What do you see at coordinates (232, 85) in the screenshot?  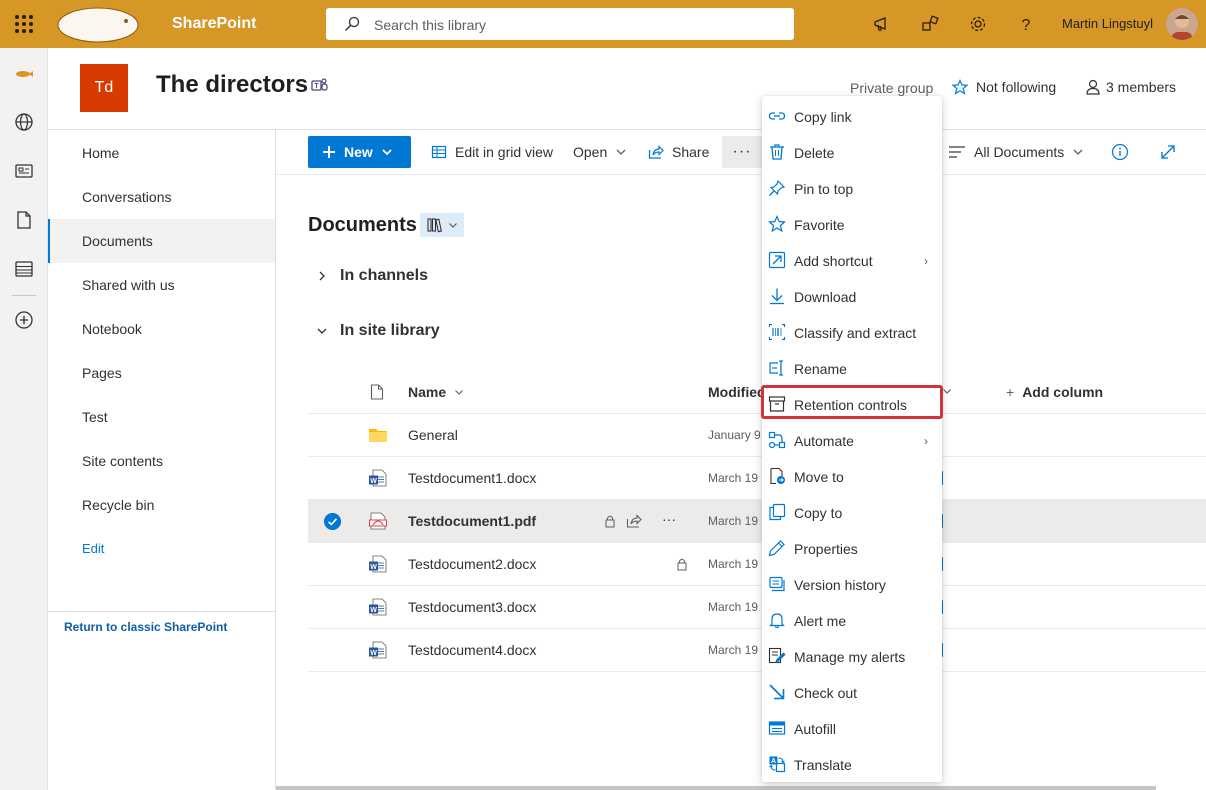 I see `site-title: The directors` at bounding box center [232, 85].